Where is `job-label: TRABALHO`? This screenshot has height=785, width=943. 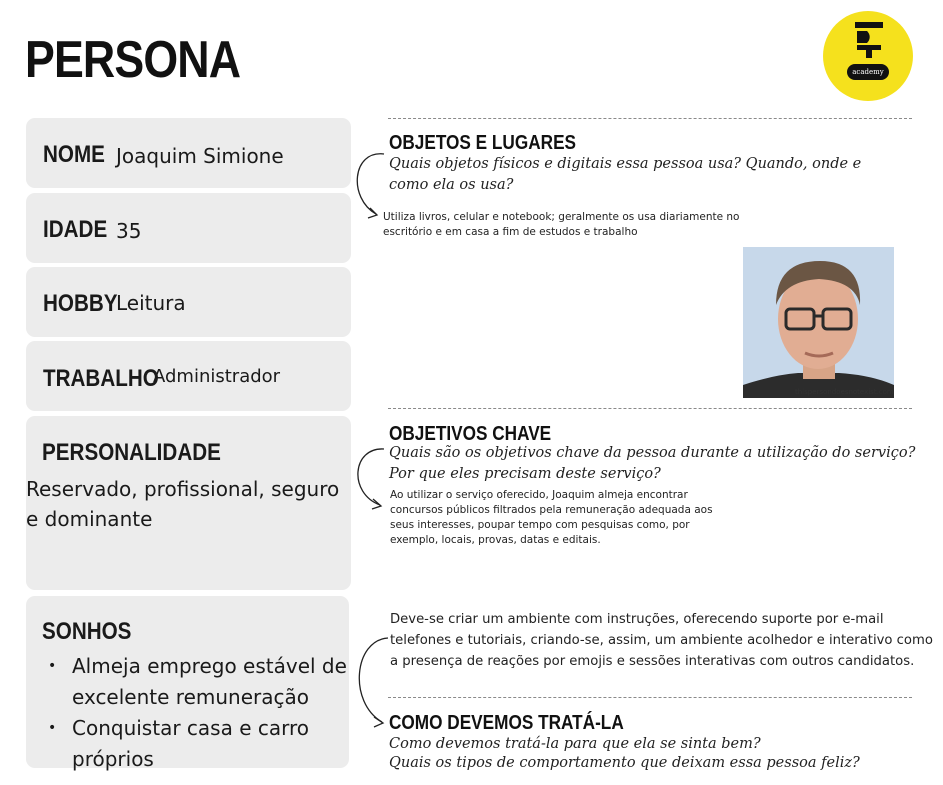 job-label: TRABALHO is located at coordinates (101, 378).